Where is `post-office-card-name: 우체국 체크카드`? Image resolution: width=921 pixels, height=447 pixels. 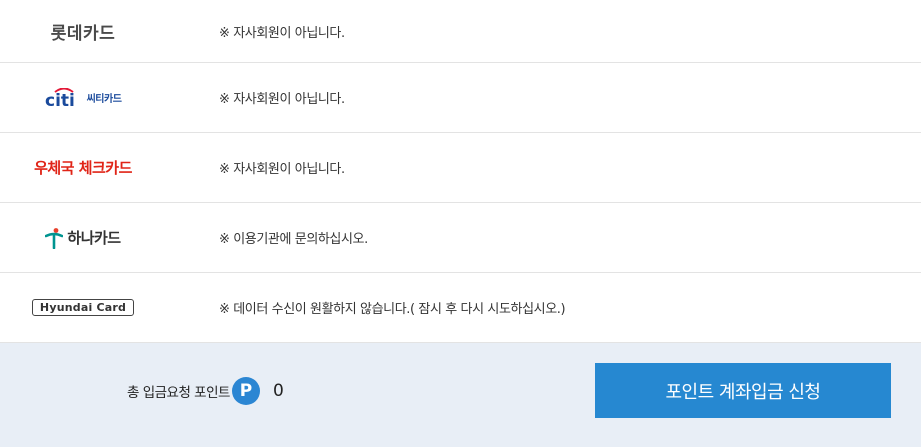 post-office-card-name: 우체국 체크카드 is located at coordinates (83, 168).